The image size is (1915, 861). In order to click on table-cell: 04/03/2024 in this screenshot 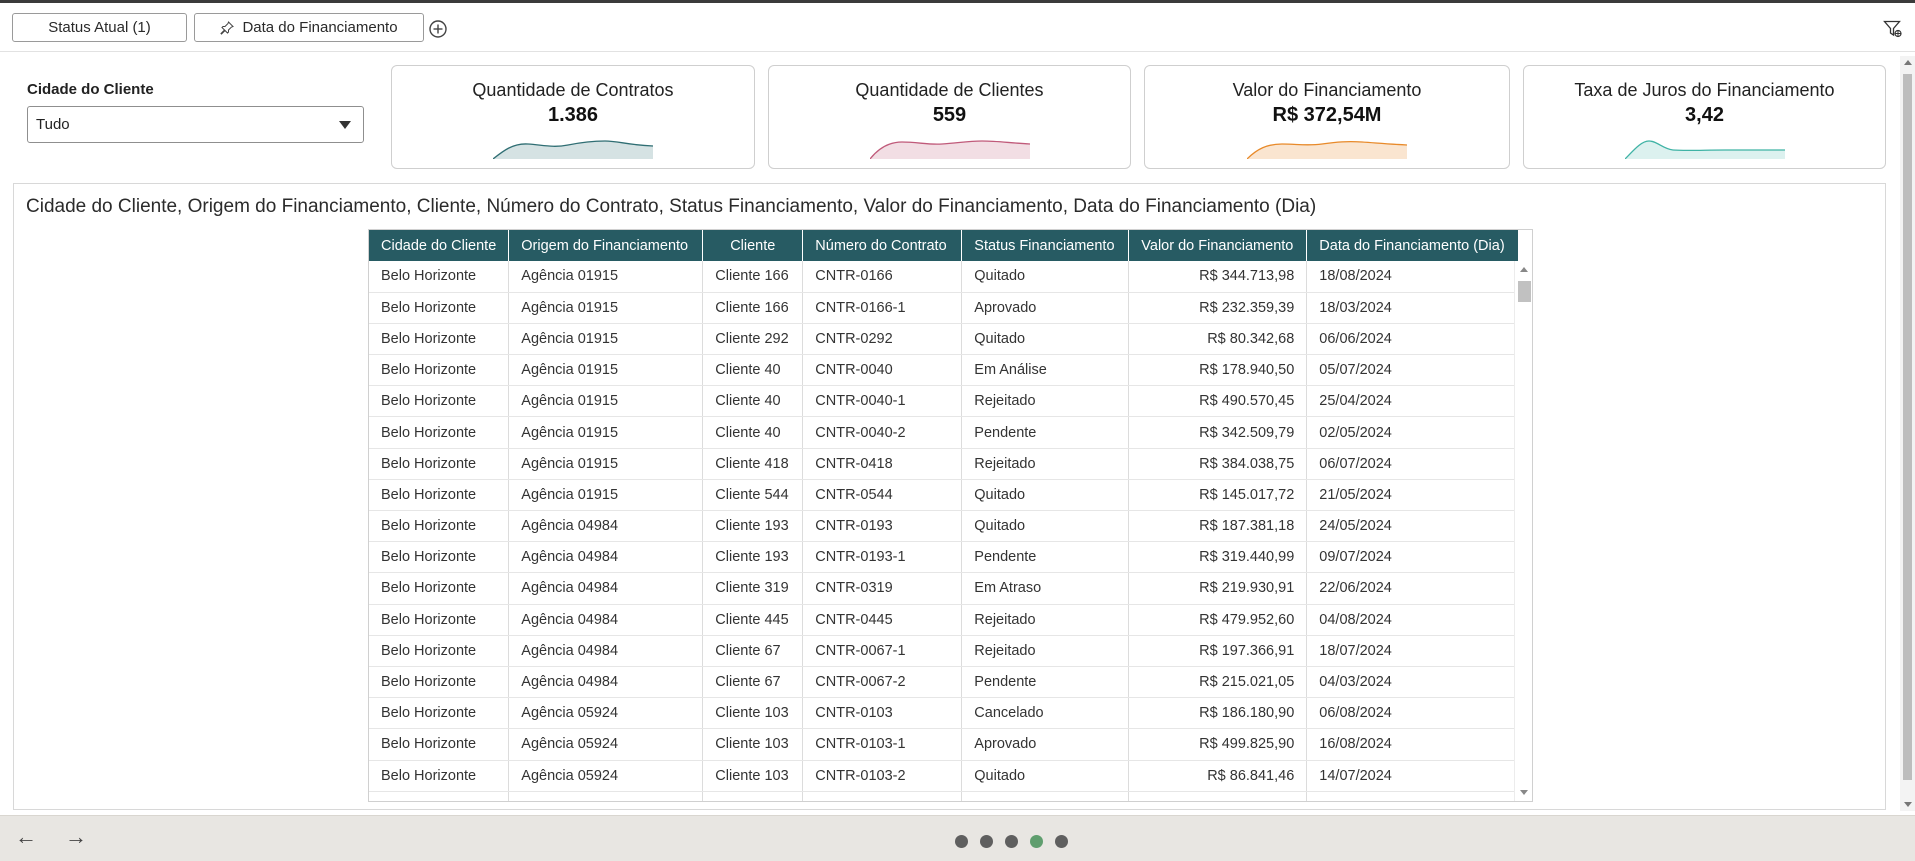, I will do `click(1413, 682)`.